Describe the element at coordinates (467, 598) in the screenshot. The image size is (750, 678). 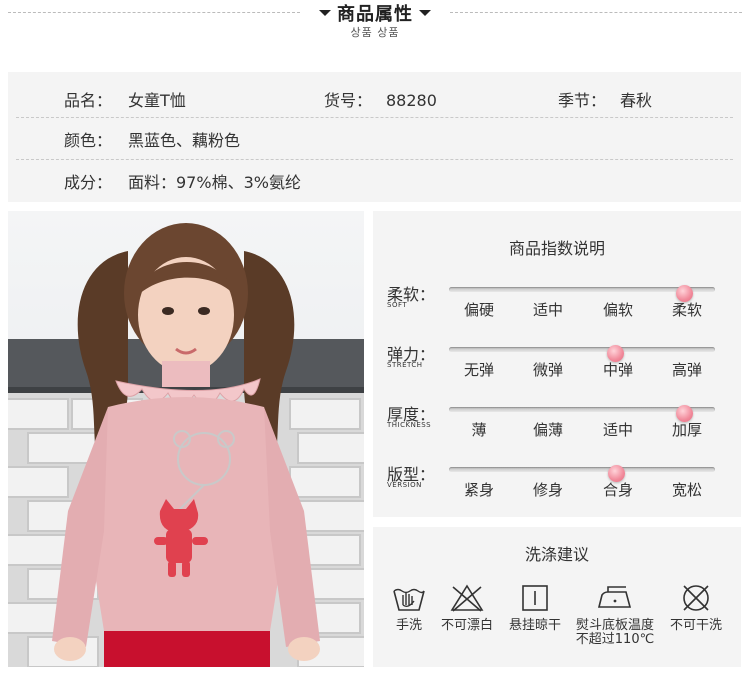
I see `no-bleach-icon` at that location.